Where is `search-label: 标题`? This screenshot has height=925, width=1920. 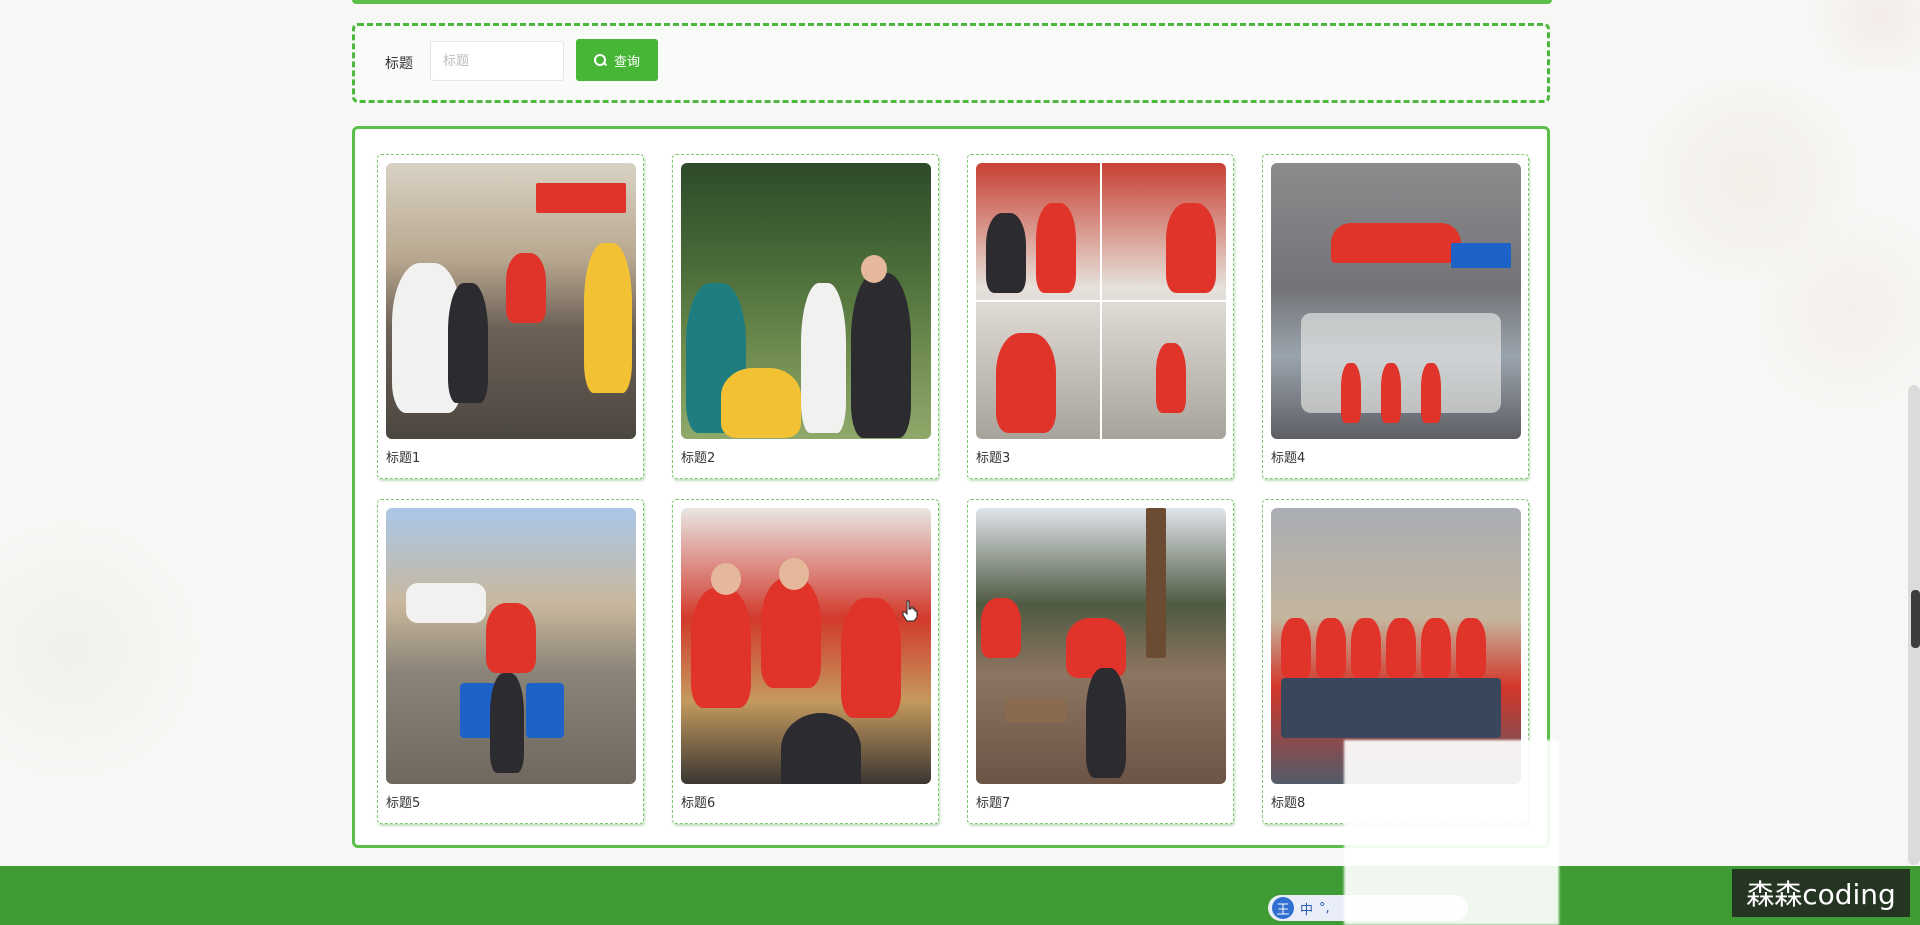
search-label: 标题 is located at coordinates (399, 64).